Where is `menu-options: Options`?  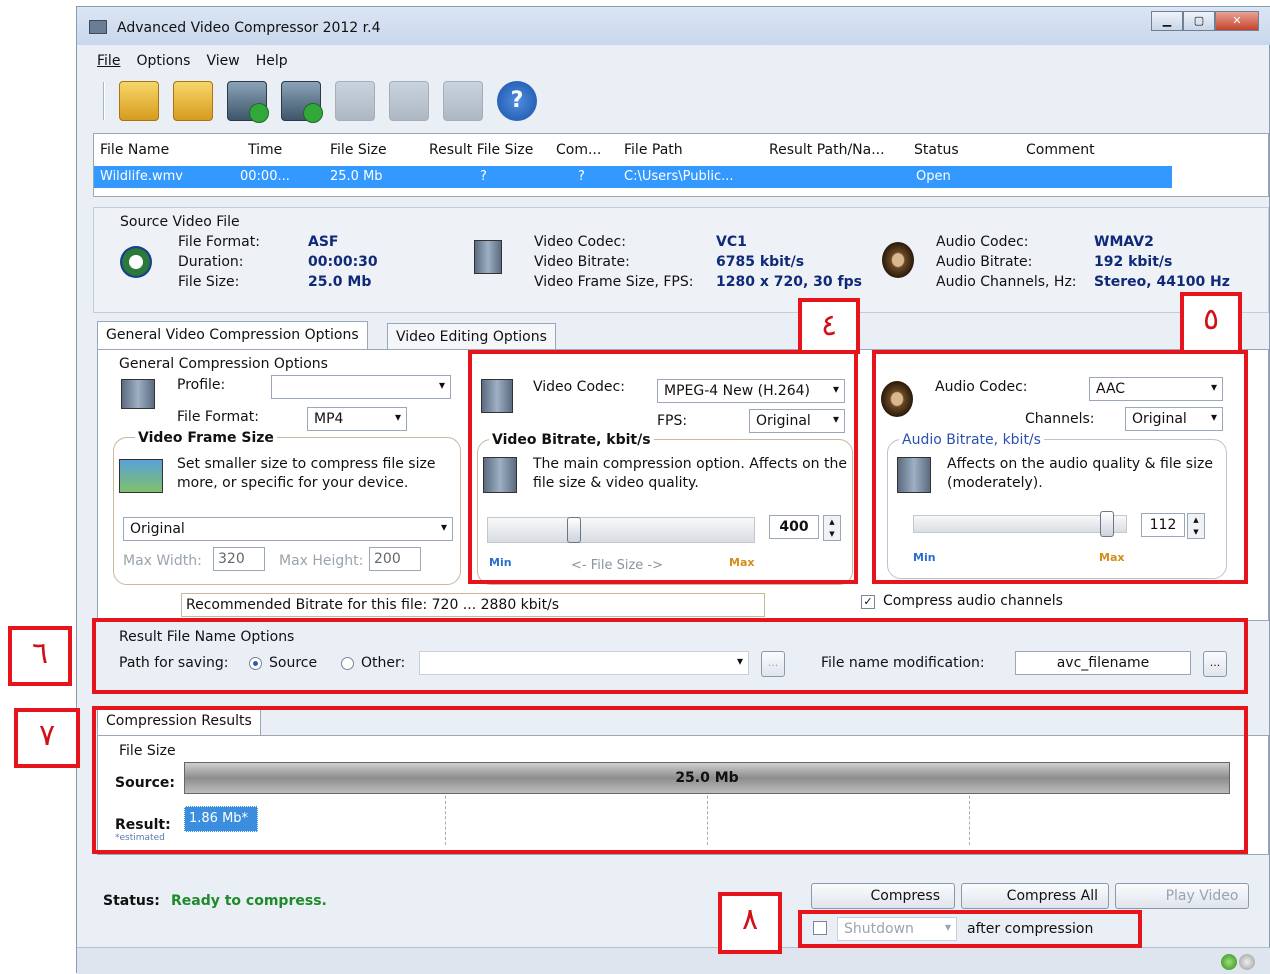 menu-options: Options is located at coordinates (163, 59).